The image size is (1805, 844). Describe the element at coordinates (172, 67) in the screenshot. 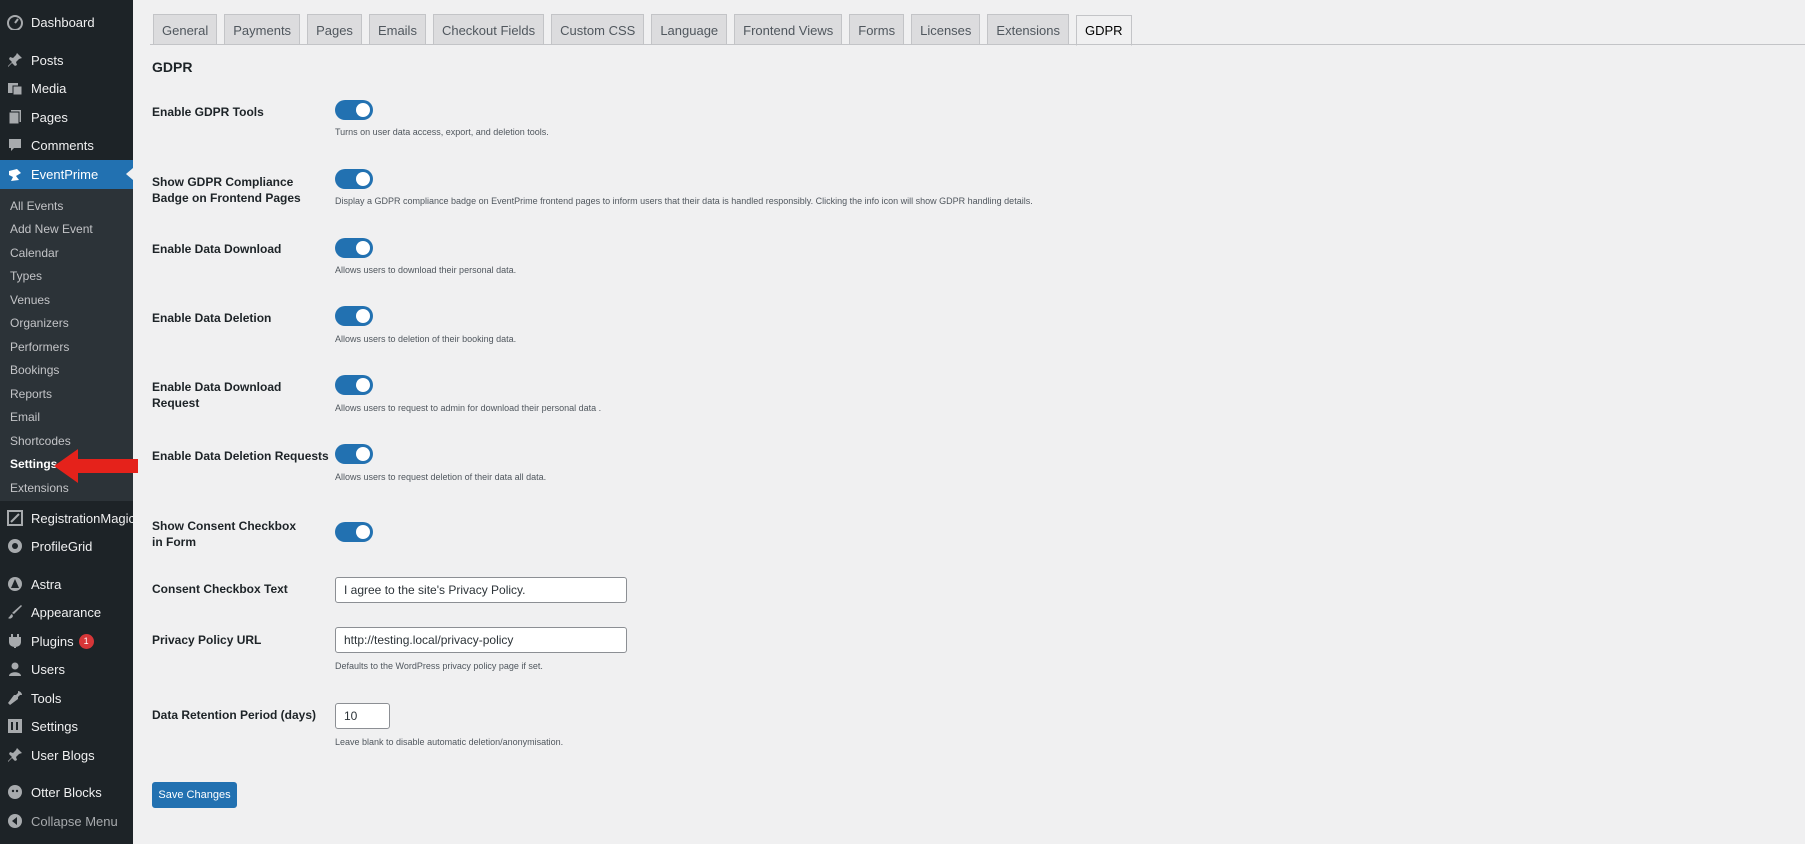

I see `section-title: GDPR` at that location.